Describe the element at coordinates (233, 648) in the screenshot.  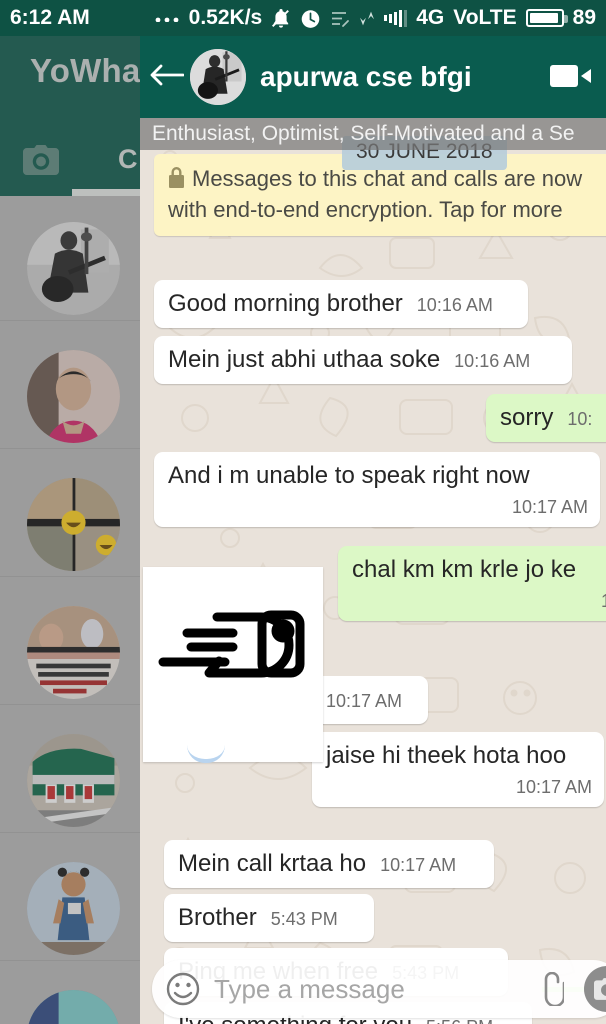
I see `pointing-hand-icon` at that location.